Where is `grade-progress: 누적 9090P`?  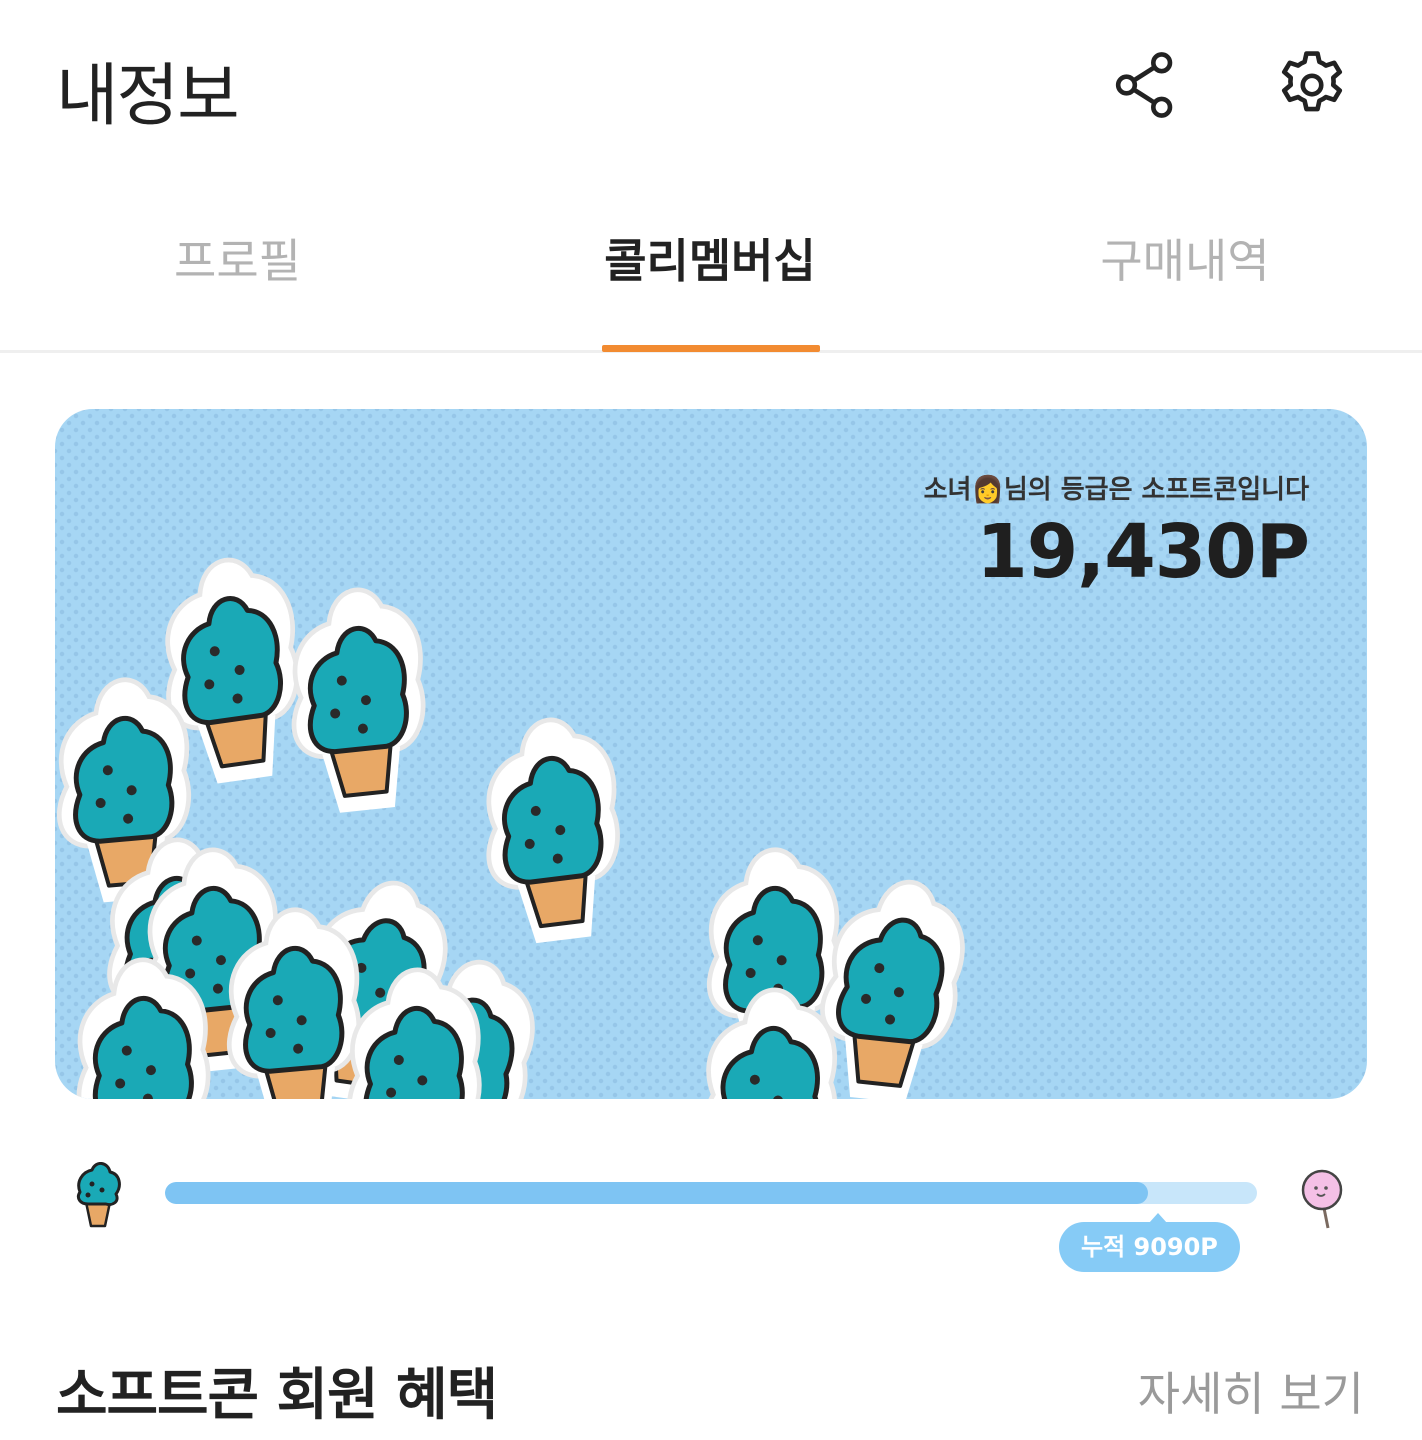
grade-progress: 누적 9090P is located at coordinates (711, 1215).